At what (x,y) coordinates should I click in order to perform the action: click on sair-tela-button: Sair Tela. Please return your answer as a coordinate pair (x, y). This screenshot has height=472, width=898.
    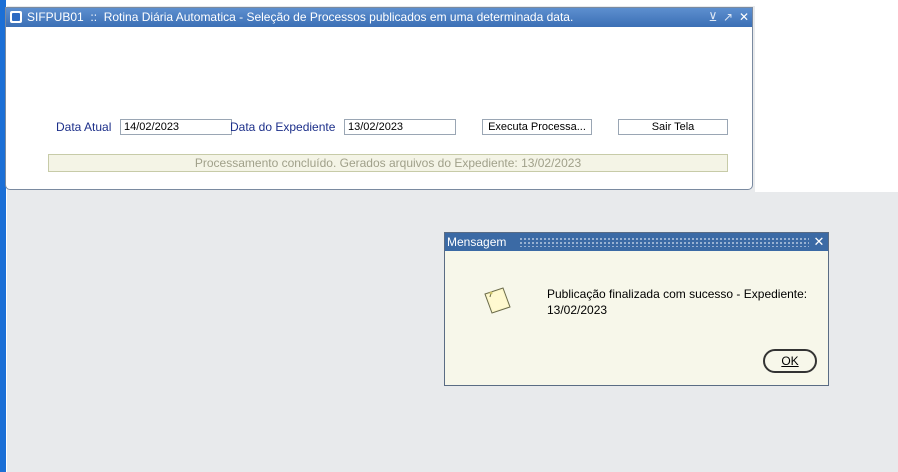
    Looking at the image, I should click on (673, 127).